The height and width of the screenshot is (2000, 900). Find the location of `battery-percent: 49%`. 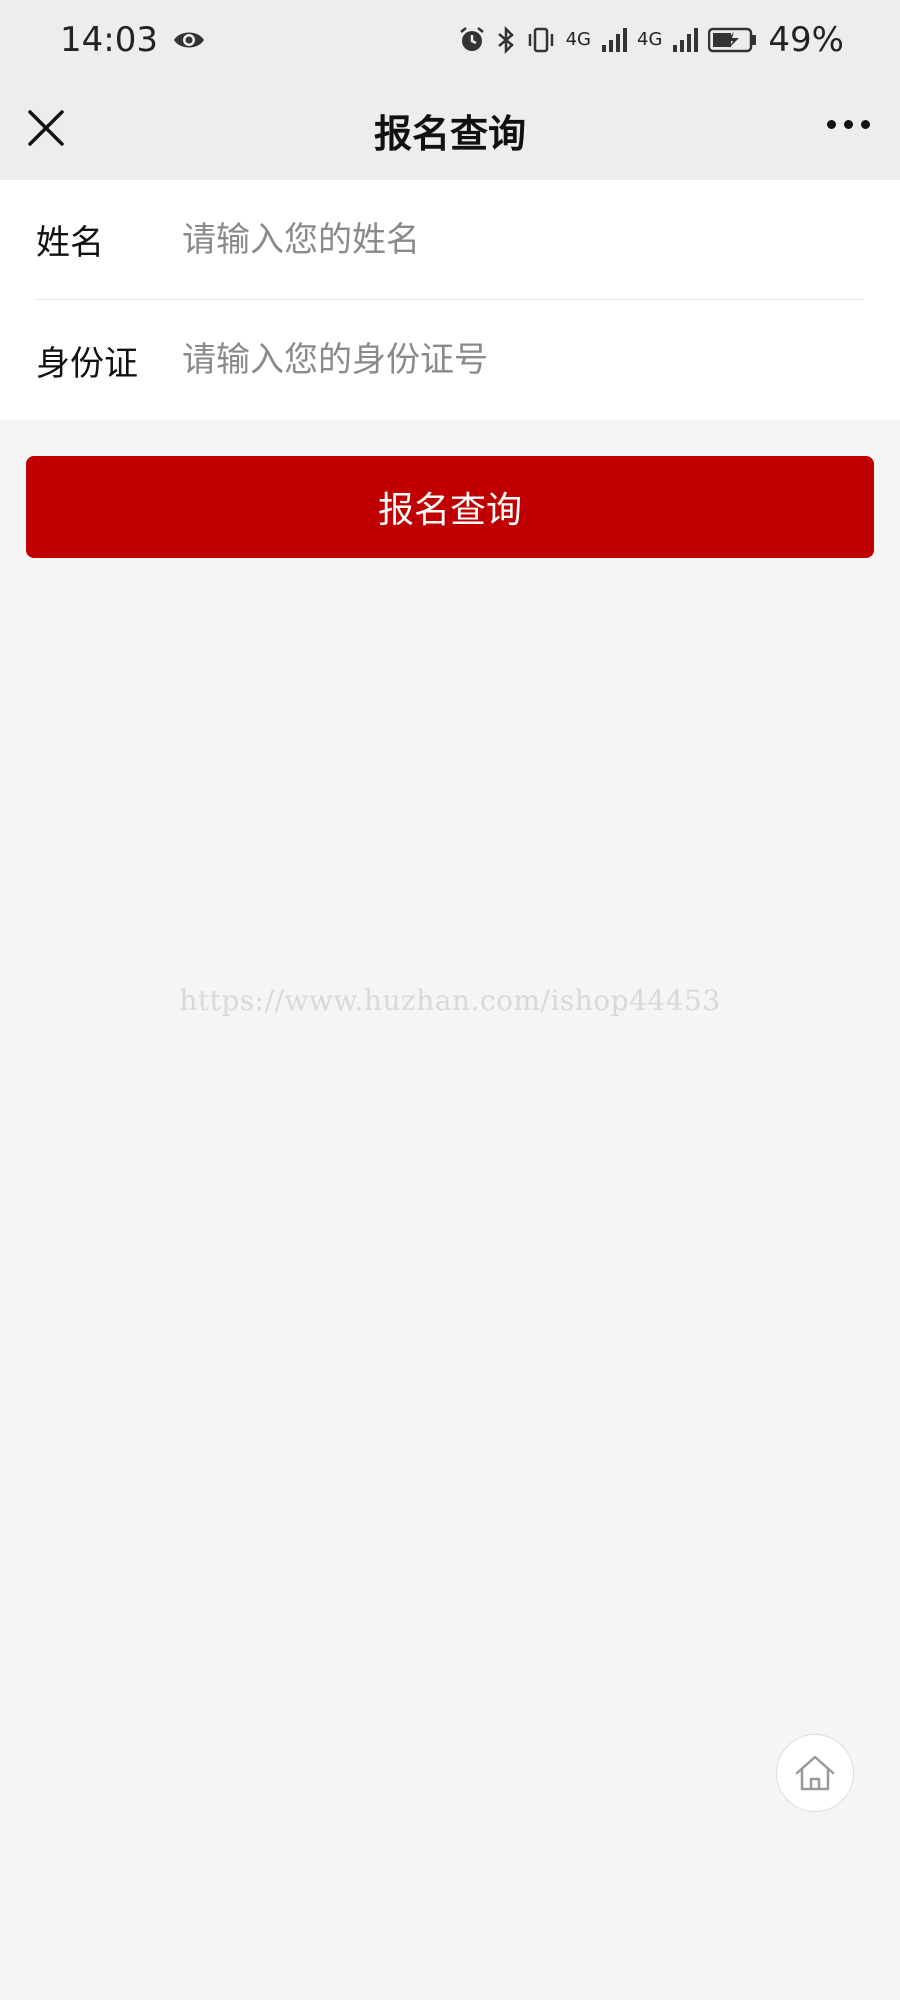

battery-percent: 49% is located at coordinates (806, 40).